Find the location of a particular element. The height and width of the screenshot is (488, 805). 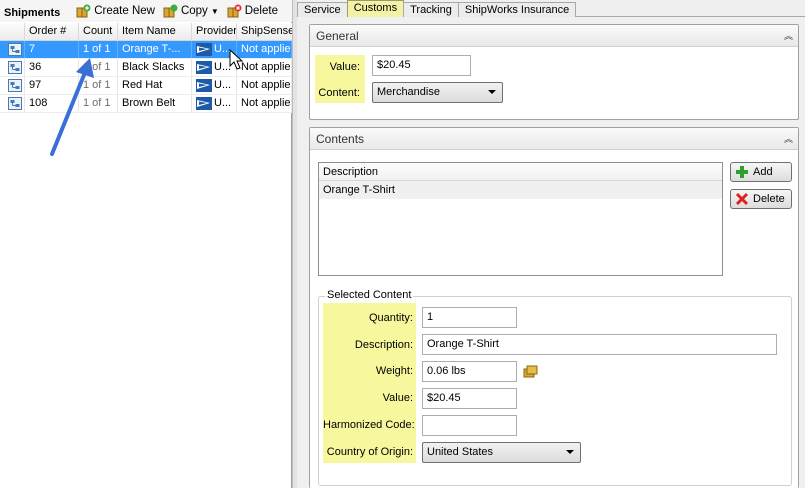

weight-label: Weight: is located at coordinates (394, 371).